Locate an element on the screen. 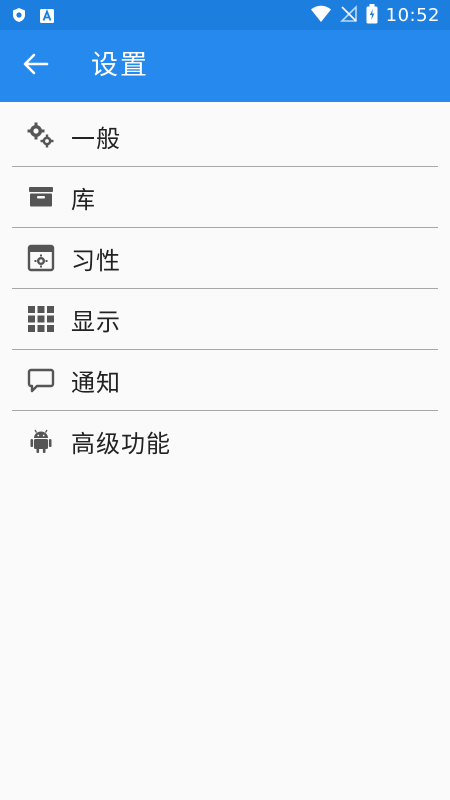  status-left-icons is located at coordinates (33, 17).